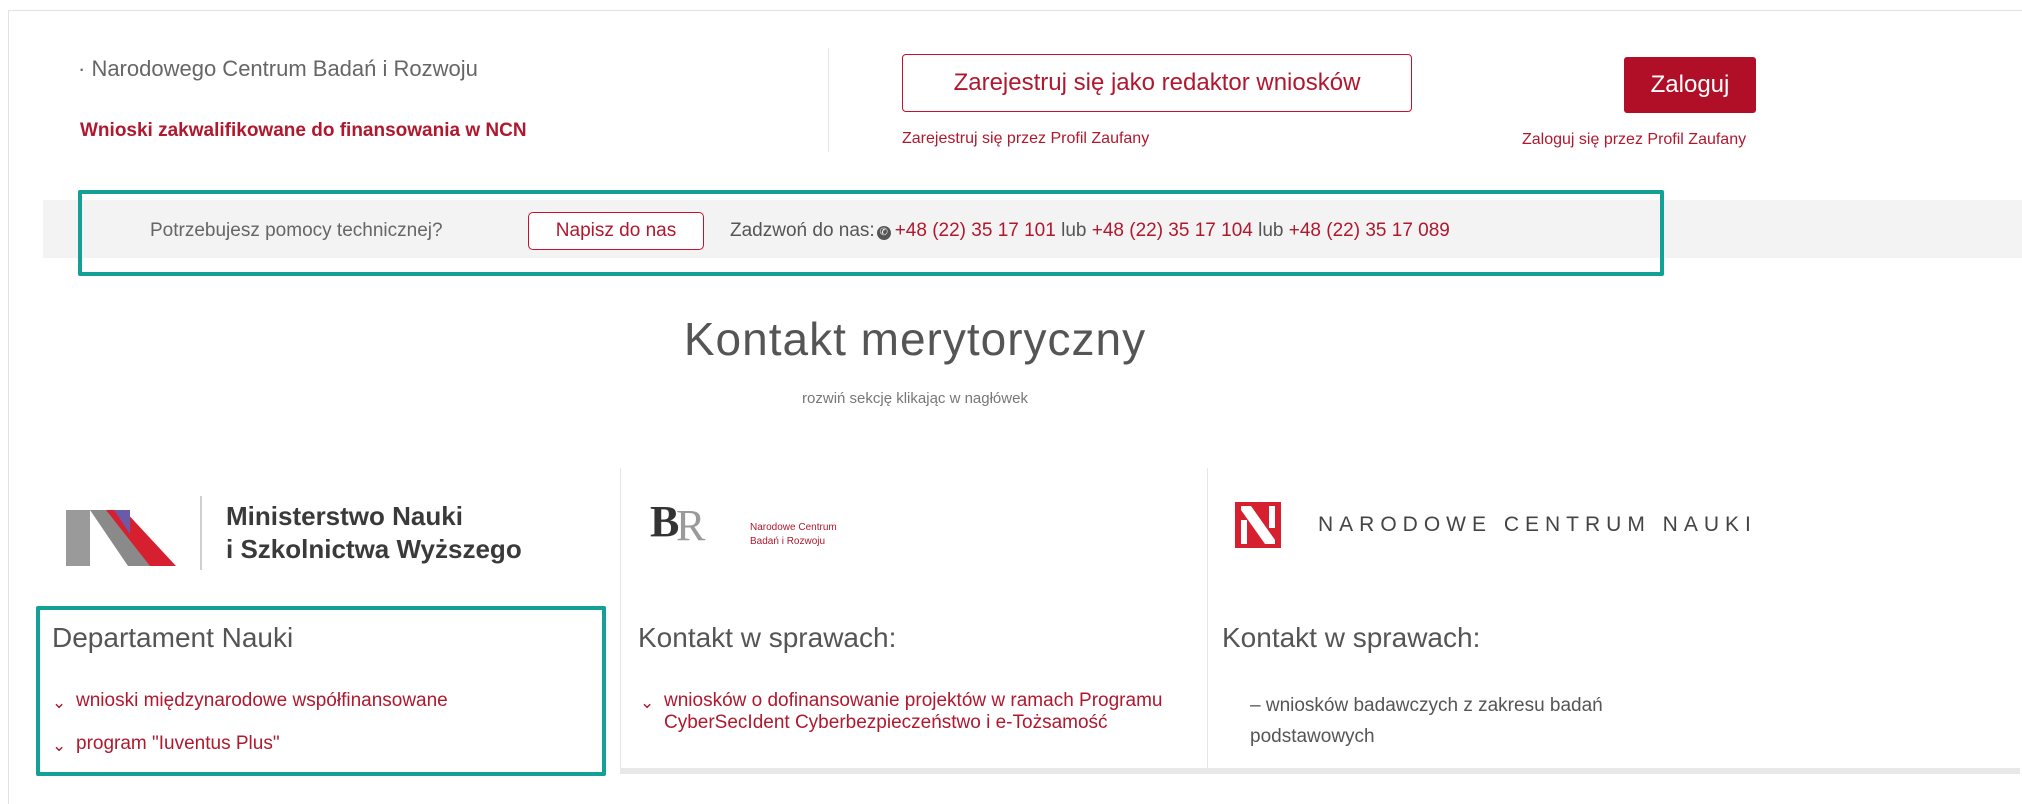 This screenshot has height=804, width=2022. I want to click on ncbr-logo-line-2: Badań i Rozwoju, so click(788, 541).